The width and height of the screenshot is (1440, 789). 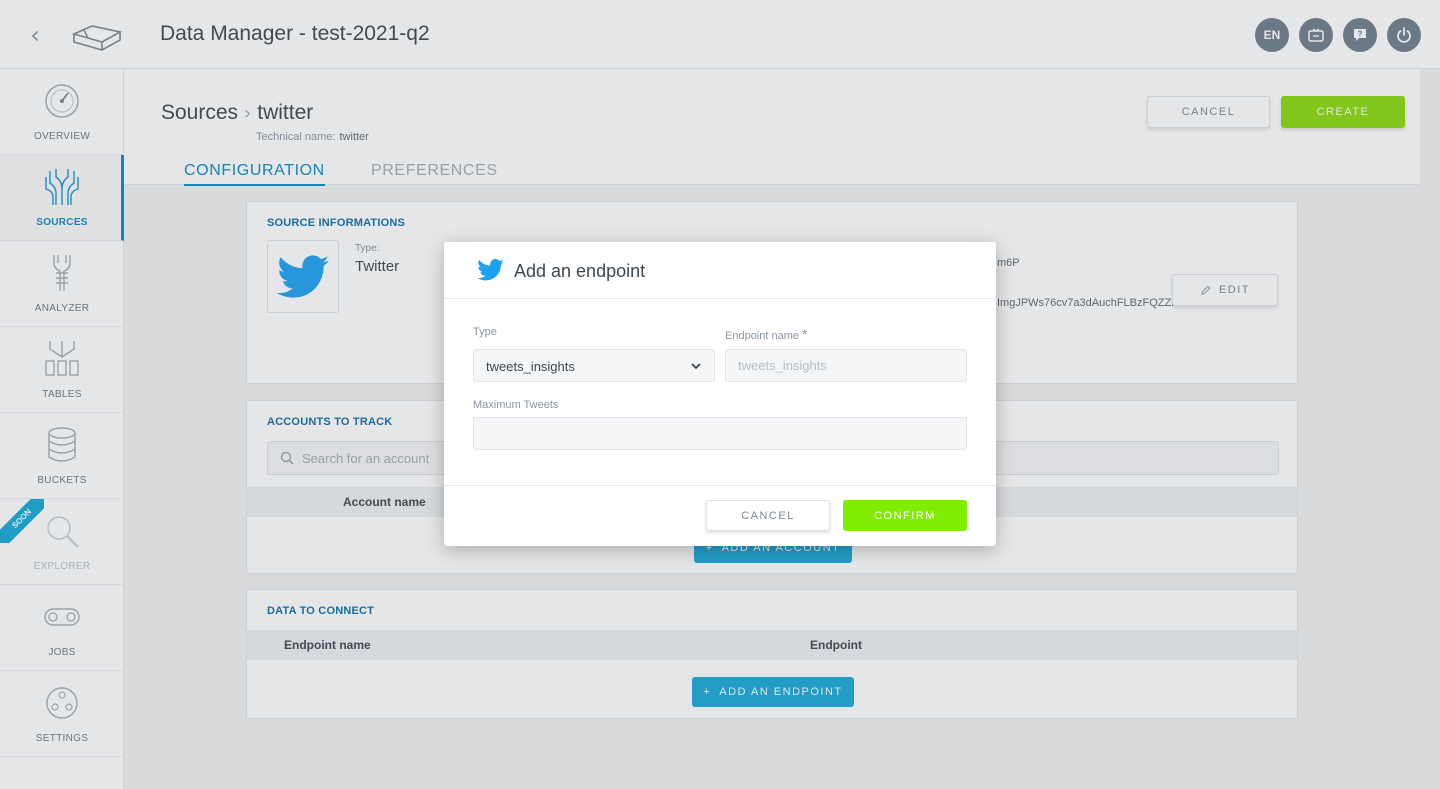 I want to click on dialog-title: Add an endpoint, so click(x=580, y=271).